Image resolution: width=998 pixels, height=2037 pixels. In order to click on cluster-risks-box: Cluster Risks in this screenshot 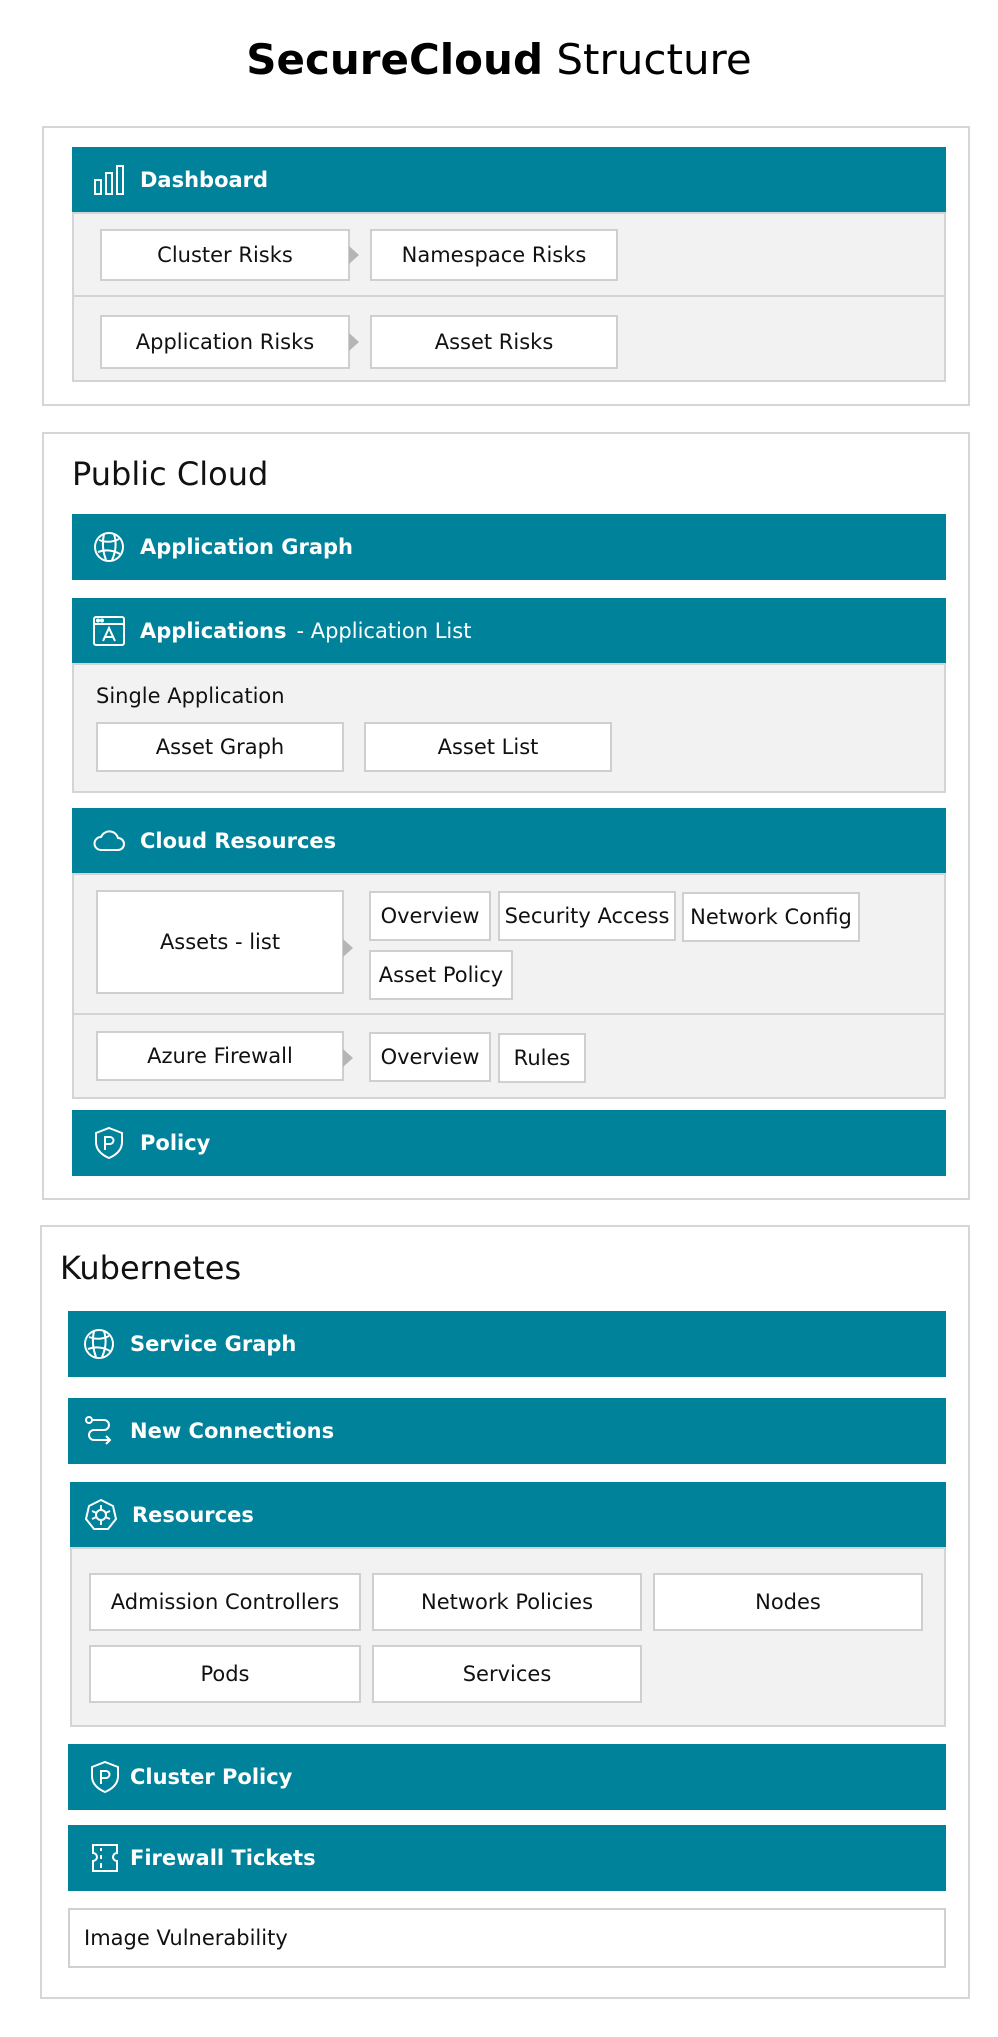, I will do `click(225, 255)`.